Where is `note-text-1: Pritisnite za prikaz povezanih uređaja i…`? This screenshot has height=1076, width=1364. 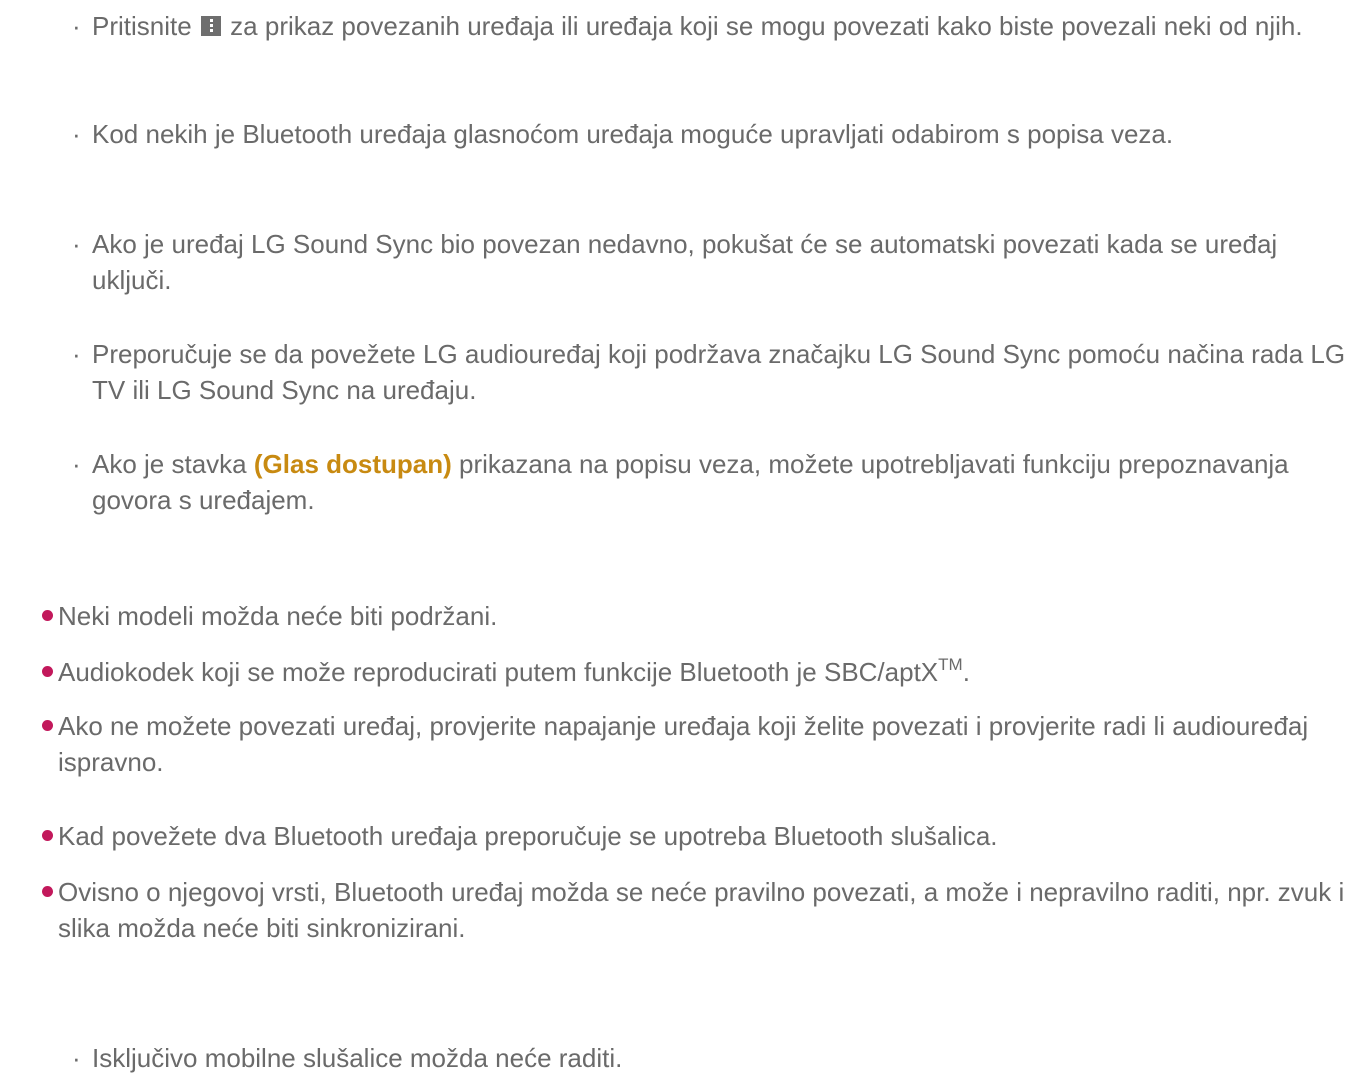
note-text-1: Pritisnite za prikaz povezanih uređaja i… is located at coordinates (697, 26).